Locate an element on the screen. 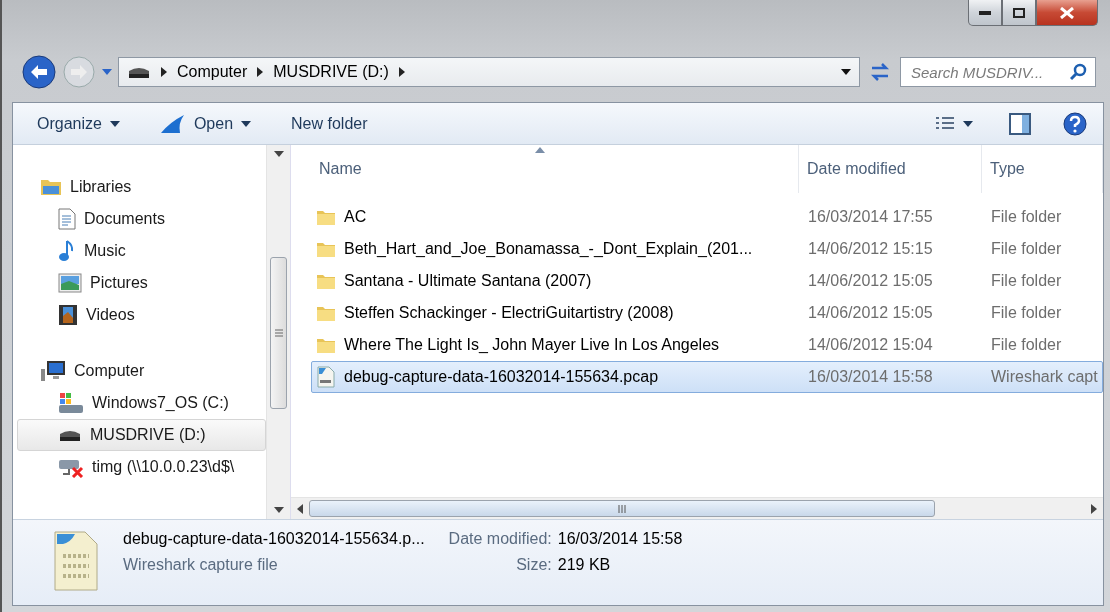 This screenshot has width=1110, height=612. file-row: Santana - Ultimate Santana (2007) 14/06/2012 15:05 File folder is located at coordinates (707, 281).